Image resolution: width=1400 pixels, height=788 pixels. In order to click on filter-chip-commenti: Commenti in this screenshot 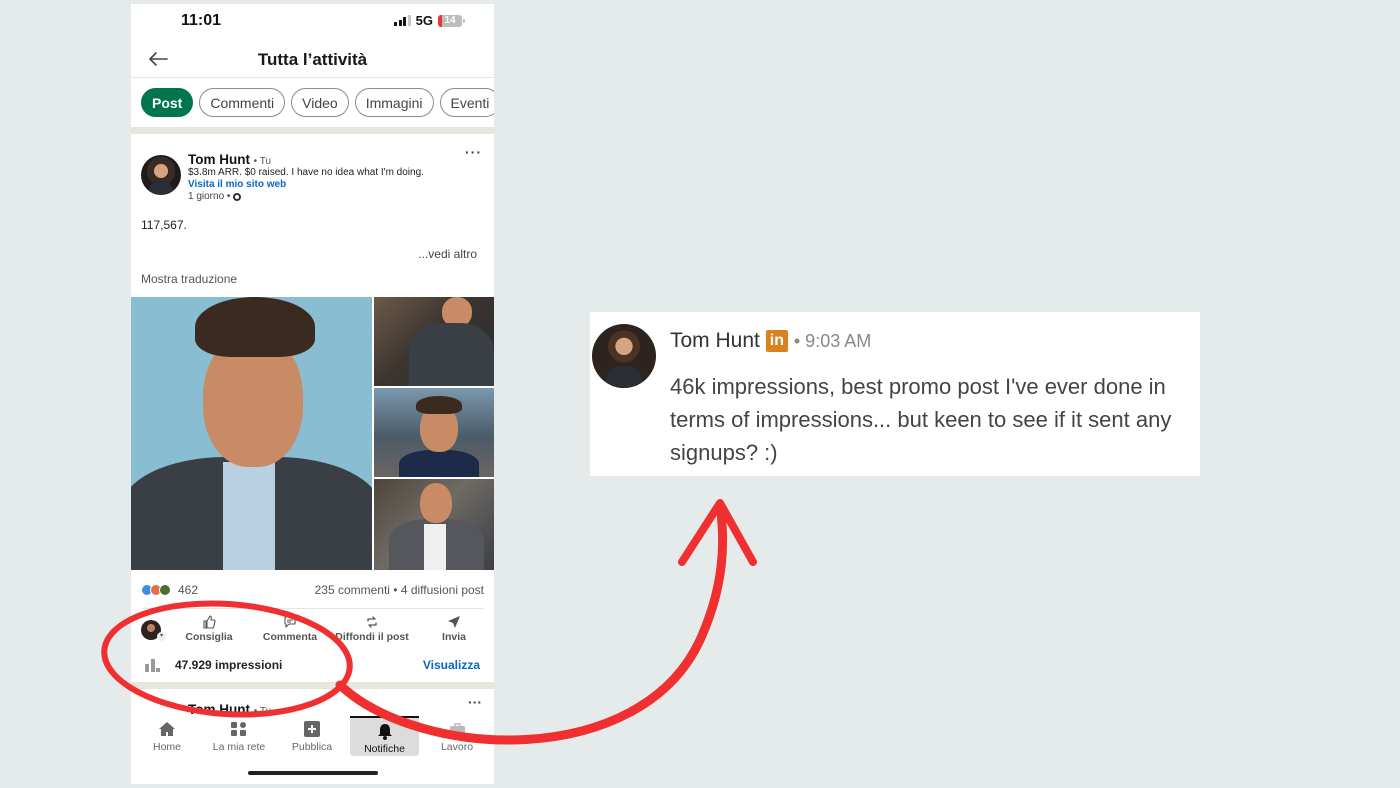, I will do `click(242, 102)`.